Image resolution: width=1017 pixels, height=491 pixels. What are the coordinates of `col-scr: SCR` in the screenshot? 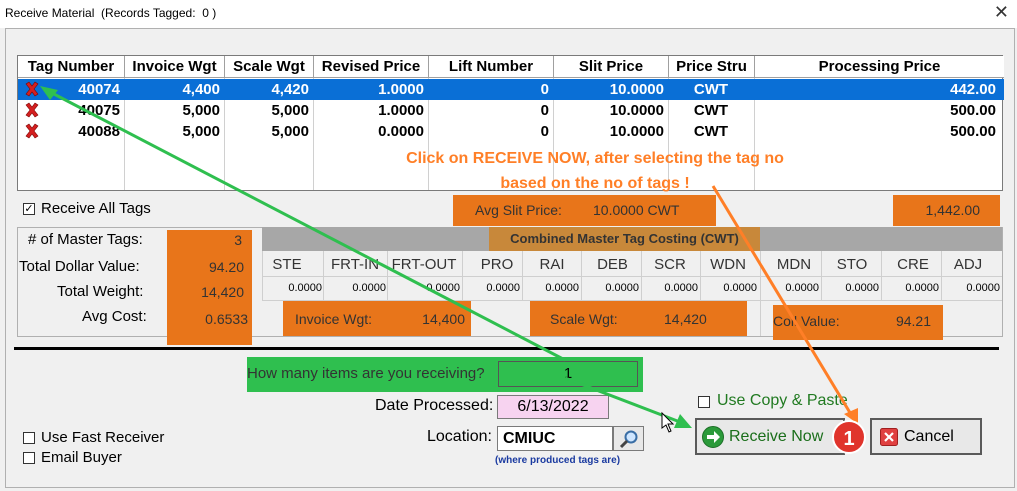 It's located at (670, 264).